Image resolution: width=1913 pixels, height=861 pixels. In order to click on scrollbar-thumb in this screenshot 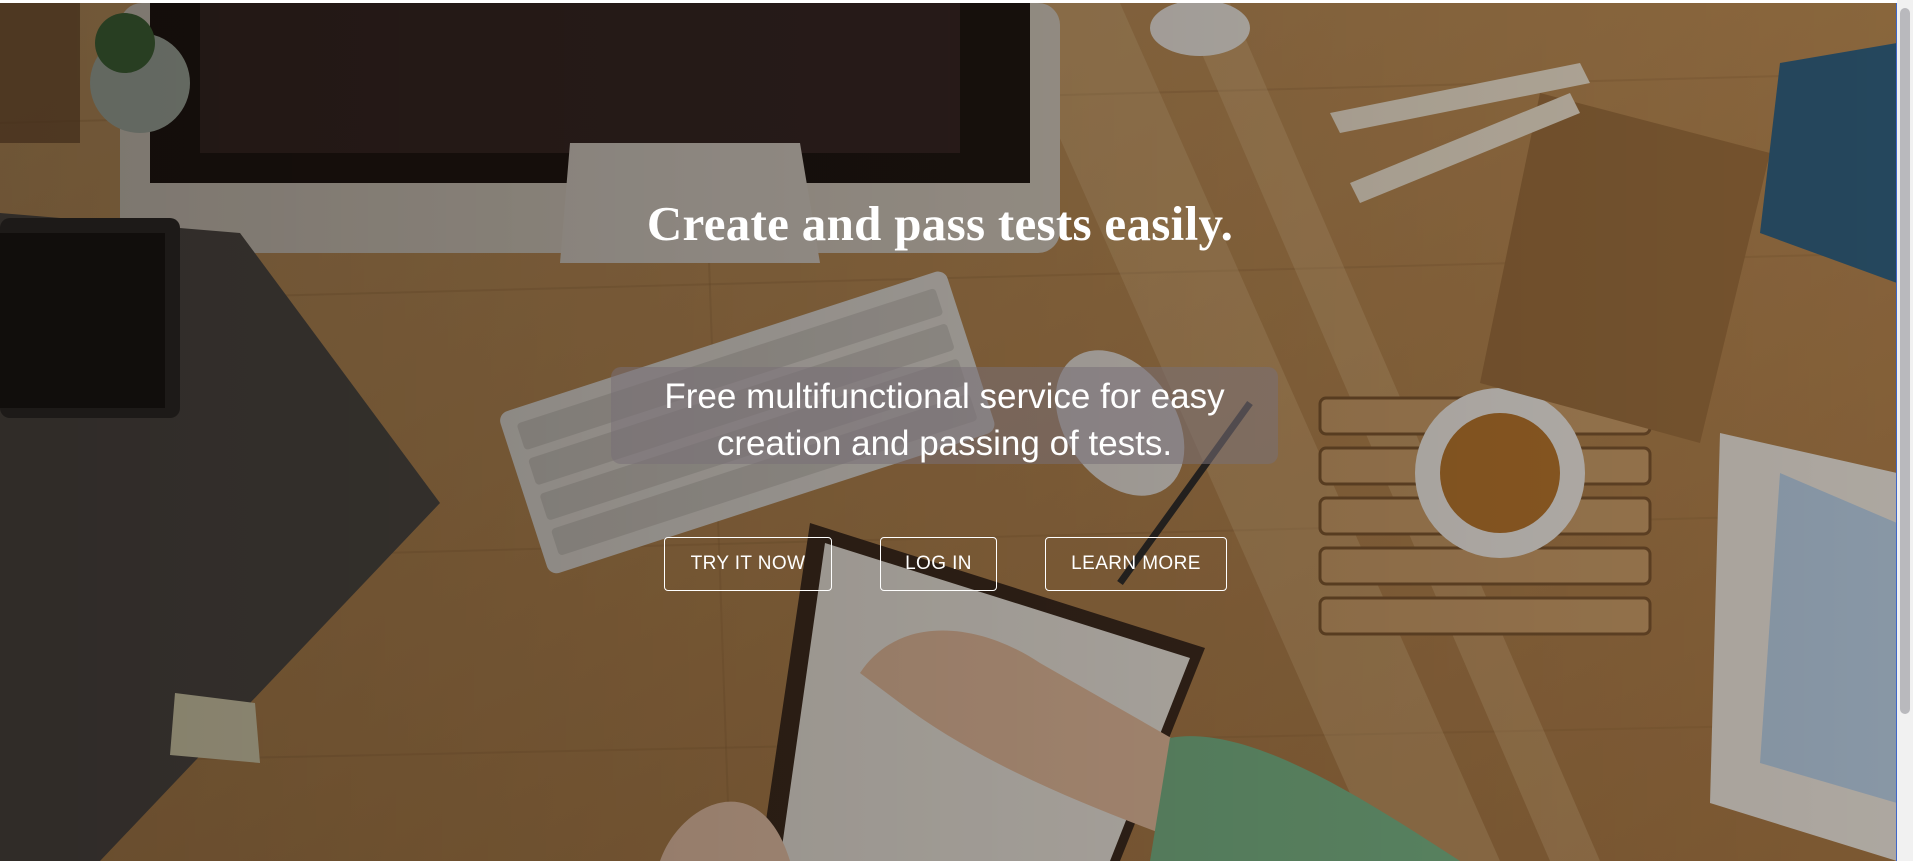, I will do `click(1905, 361)`.